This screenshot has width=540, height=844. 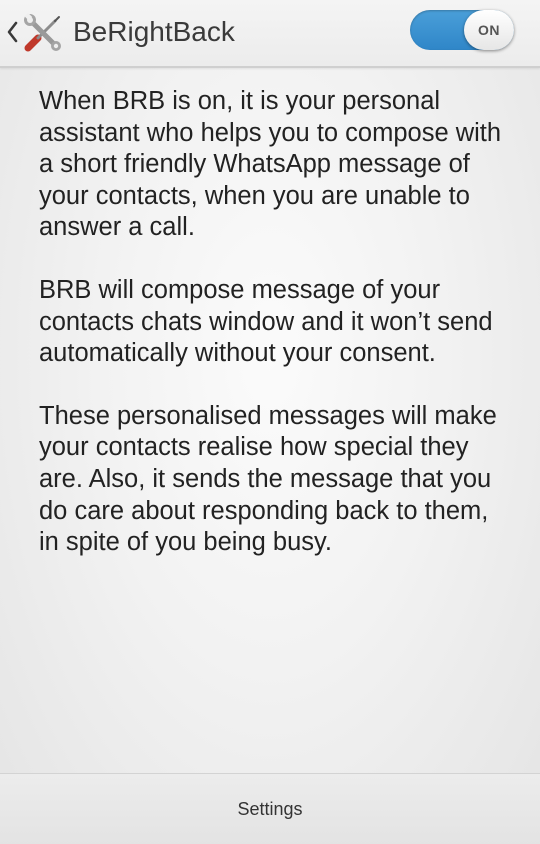 What do you see at coordinates (462, 30) in the screenshot?
I see `brb-toggle-switch: ON` at bounding box center [462, 30].